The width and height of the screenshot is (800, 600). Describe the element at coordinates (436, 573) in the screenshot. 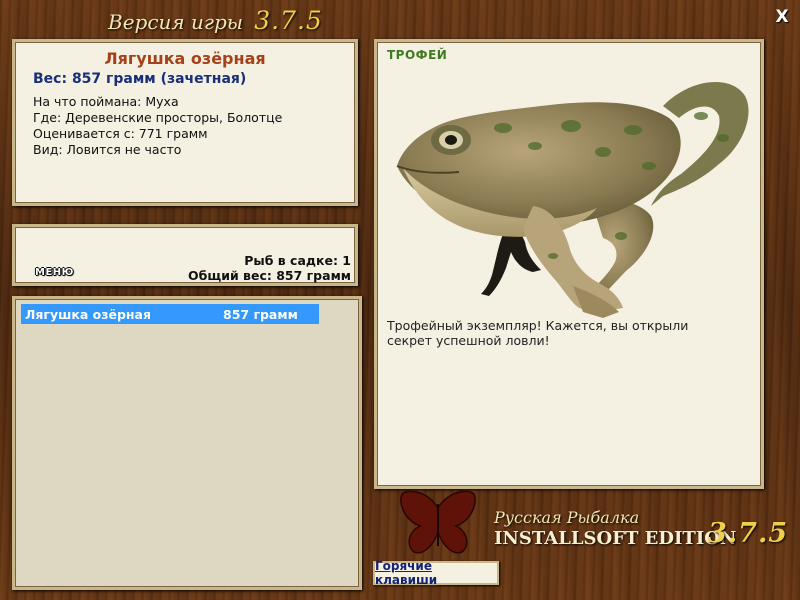

I see `hotkeys-button: Горячие клавиши` at that location.